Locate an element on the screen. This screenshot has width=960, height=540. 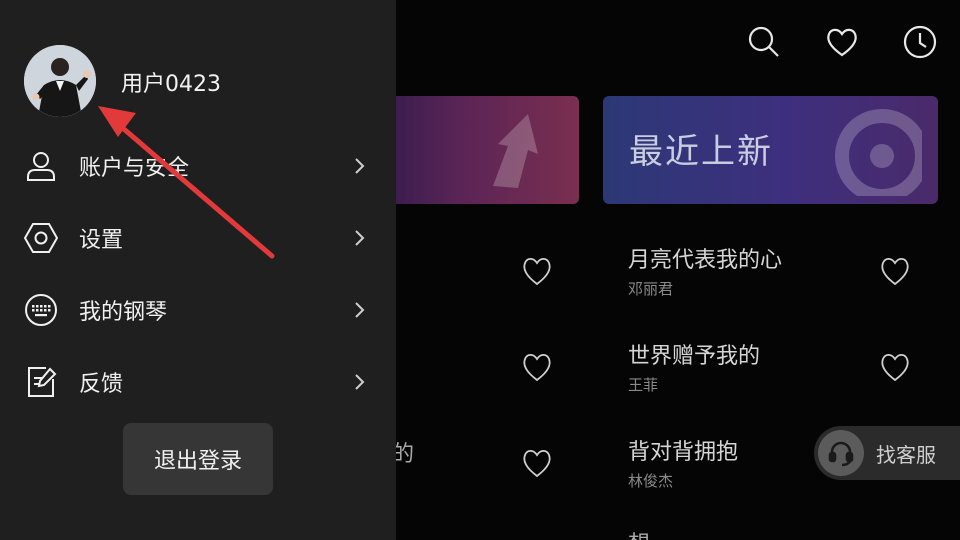
menu-item-label: 反馈 is located at coordinates (101, 384).